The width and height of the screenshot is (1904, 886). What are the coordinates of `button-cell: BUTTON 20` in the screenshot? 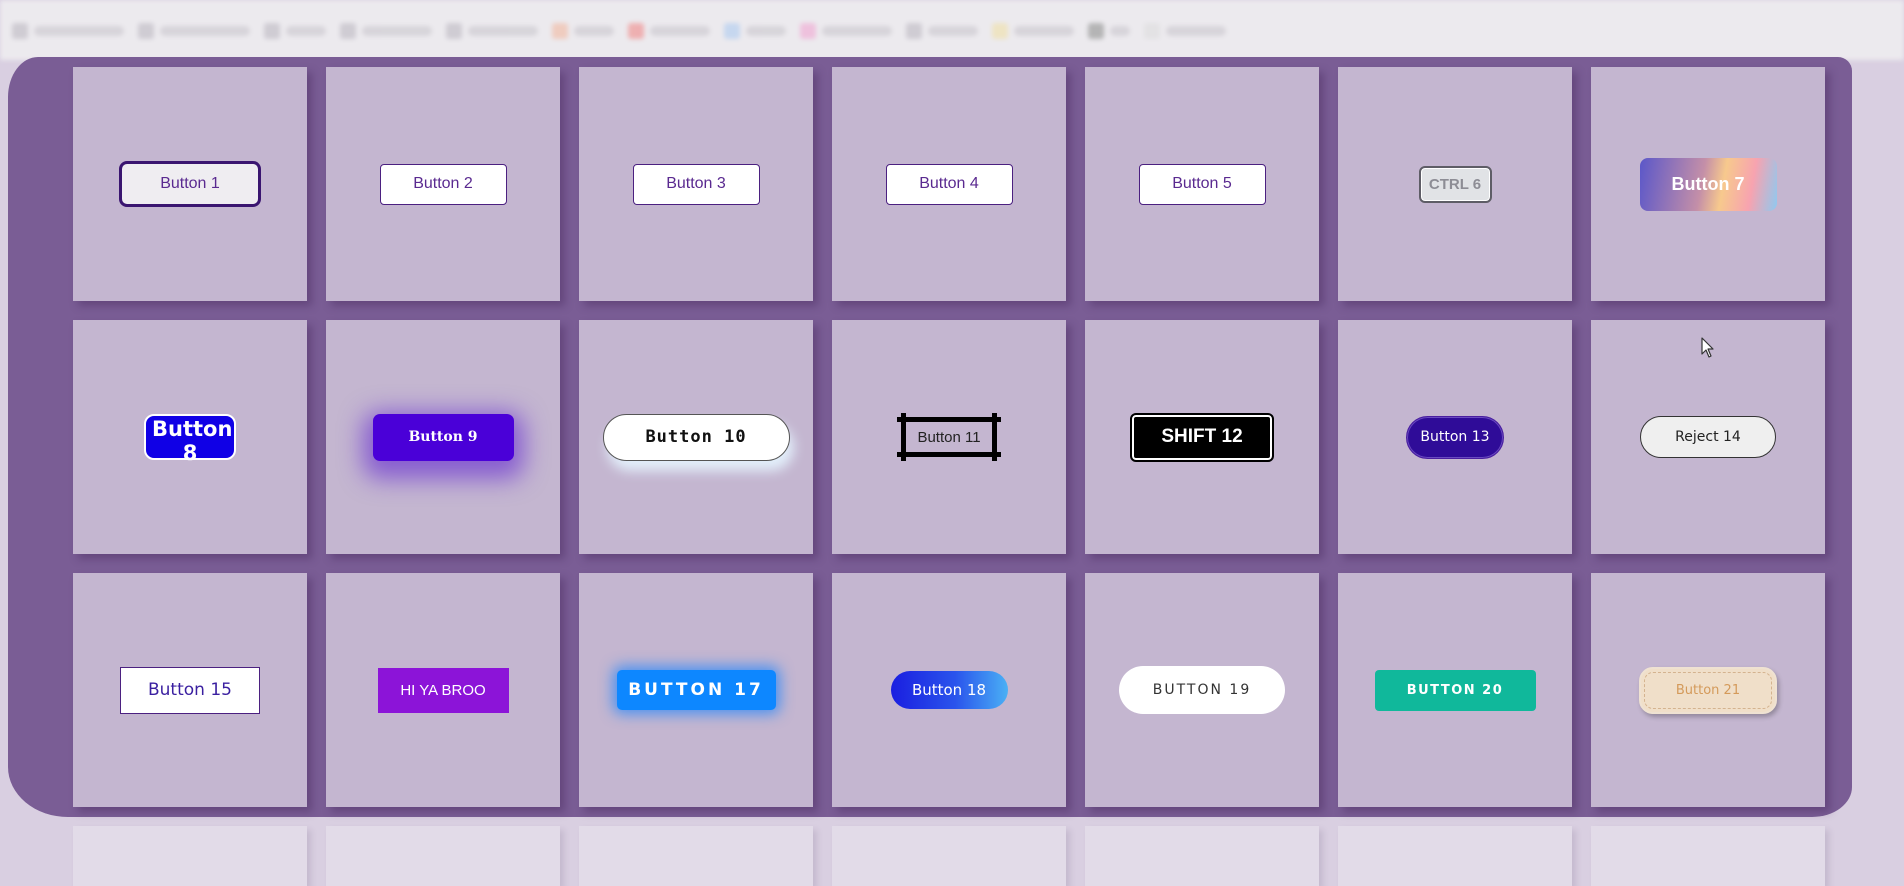 It's located at (1455, 690).